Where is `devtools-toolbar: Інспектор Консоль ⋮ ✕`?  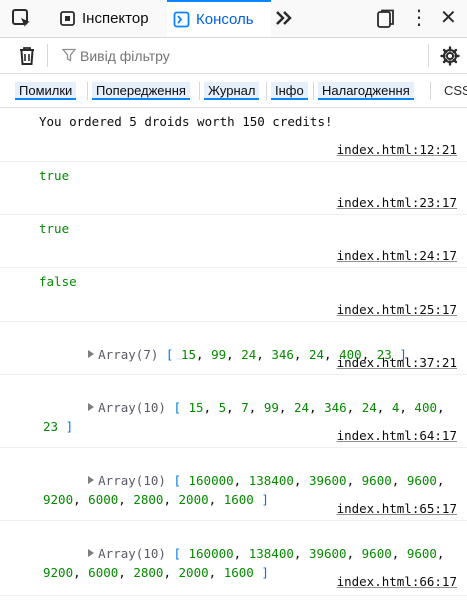 devtools-toolbar: Інспектор Консоль ⋮ ✕ is located at coordinates (233, 19).